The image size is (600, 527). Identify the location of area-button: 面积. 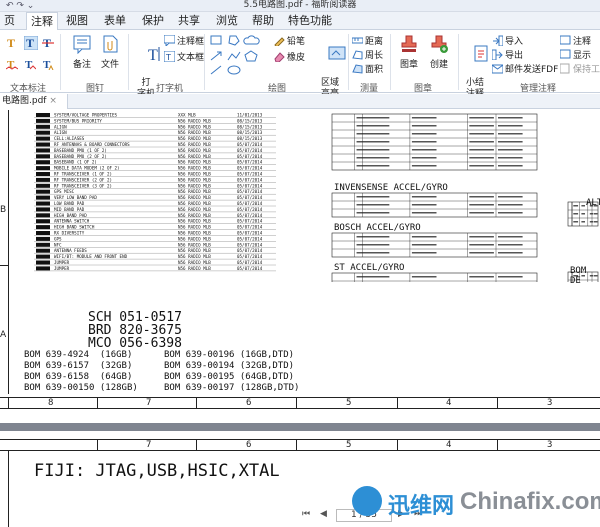
(367, 68).